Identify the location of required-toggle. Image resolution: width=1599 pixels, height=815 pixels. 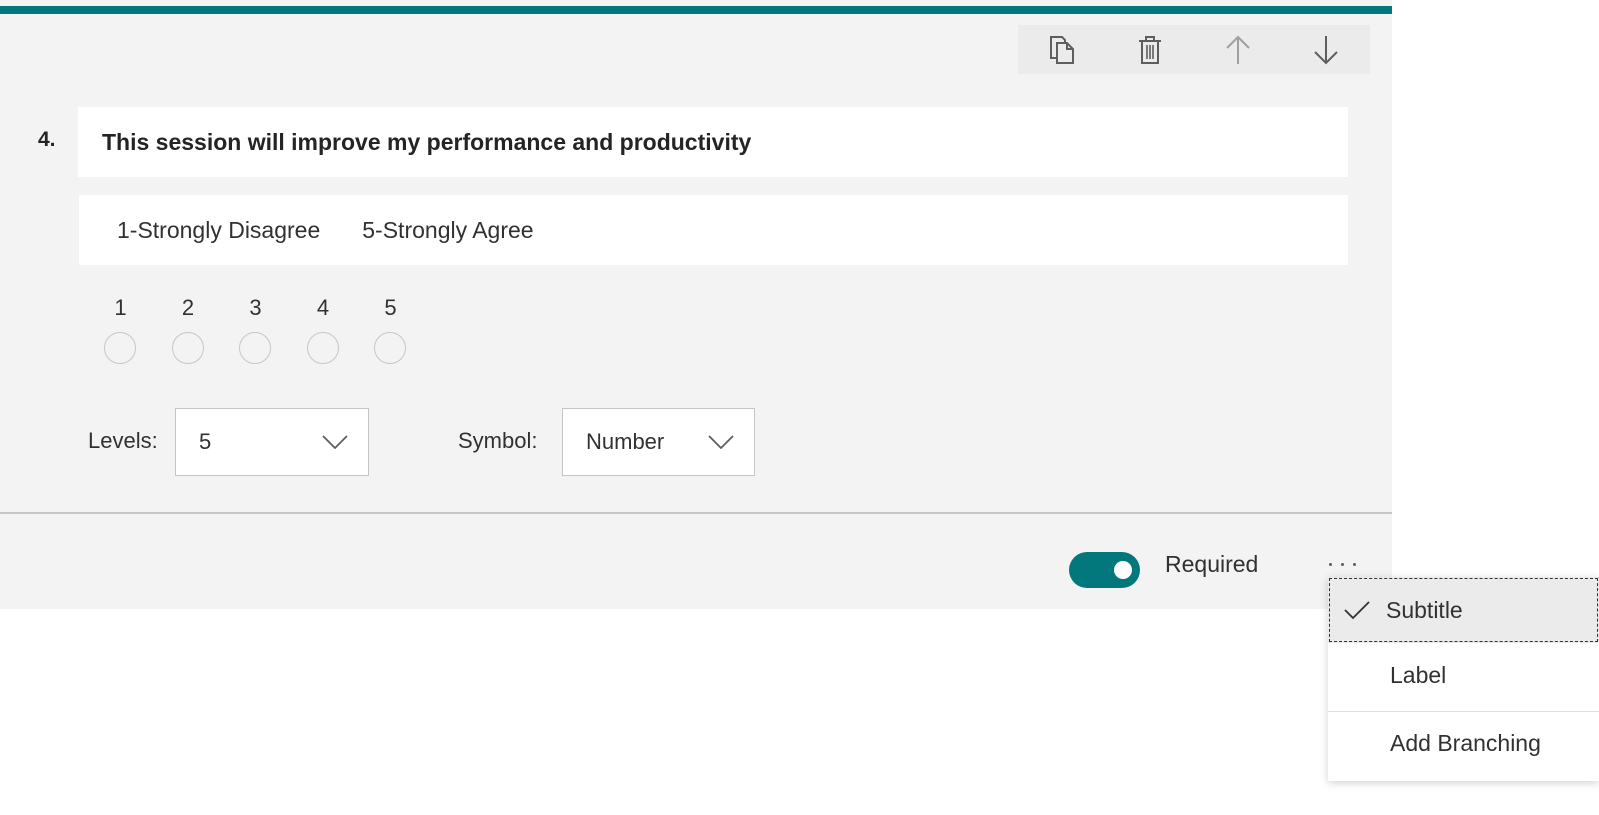
(1104, 570).